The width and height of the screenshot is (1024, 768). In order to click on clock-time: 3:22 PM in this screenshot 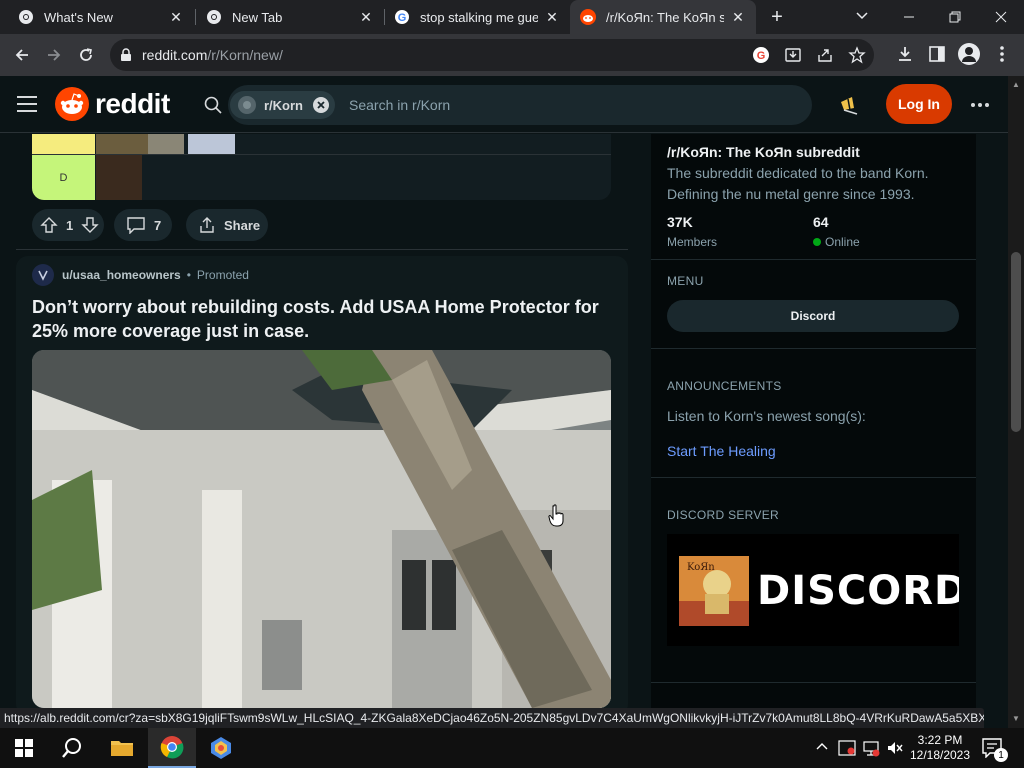, I will do `click(940, 740)`.